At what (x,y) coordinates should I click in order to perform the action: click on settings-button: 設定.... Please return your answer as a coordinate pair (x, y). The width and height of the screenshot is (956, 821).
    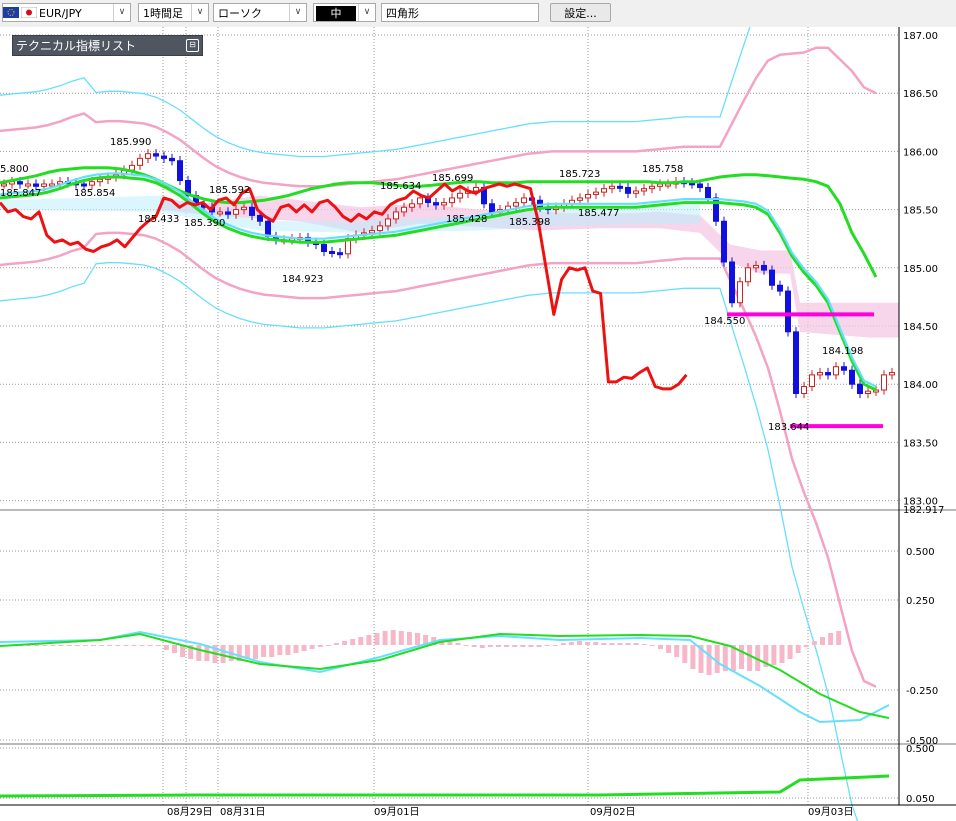
    Looking at the image, I should click on (580, 12).